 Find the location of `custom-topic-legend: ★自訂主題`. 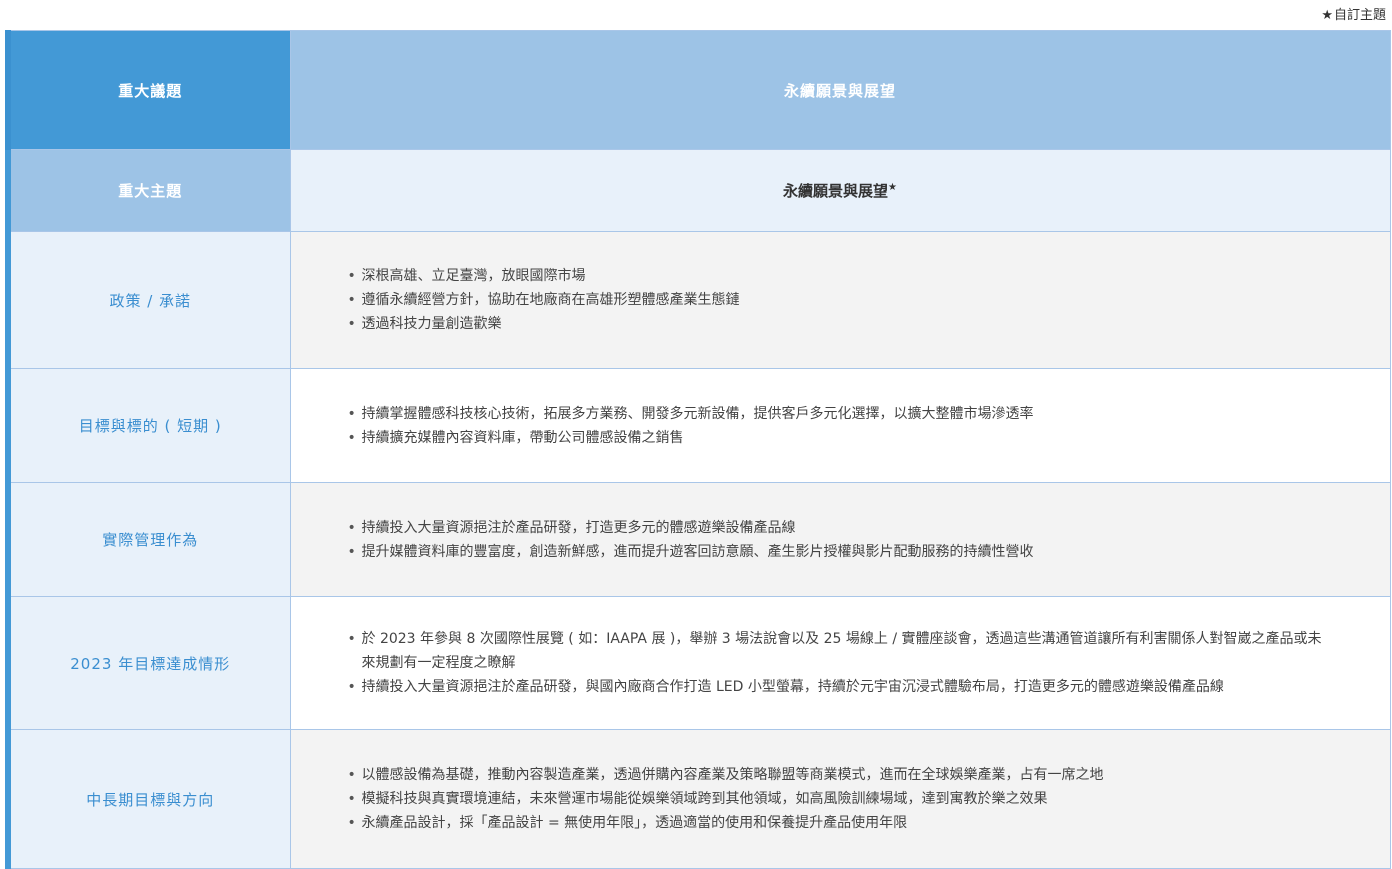

custom-topic-legend: ★自訂主題 is located at coordinates (1353, 13).